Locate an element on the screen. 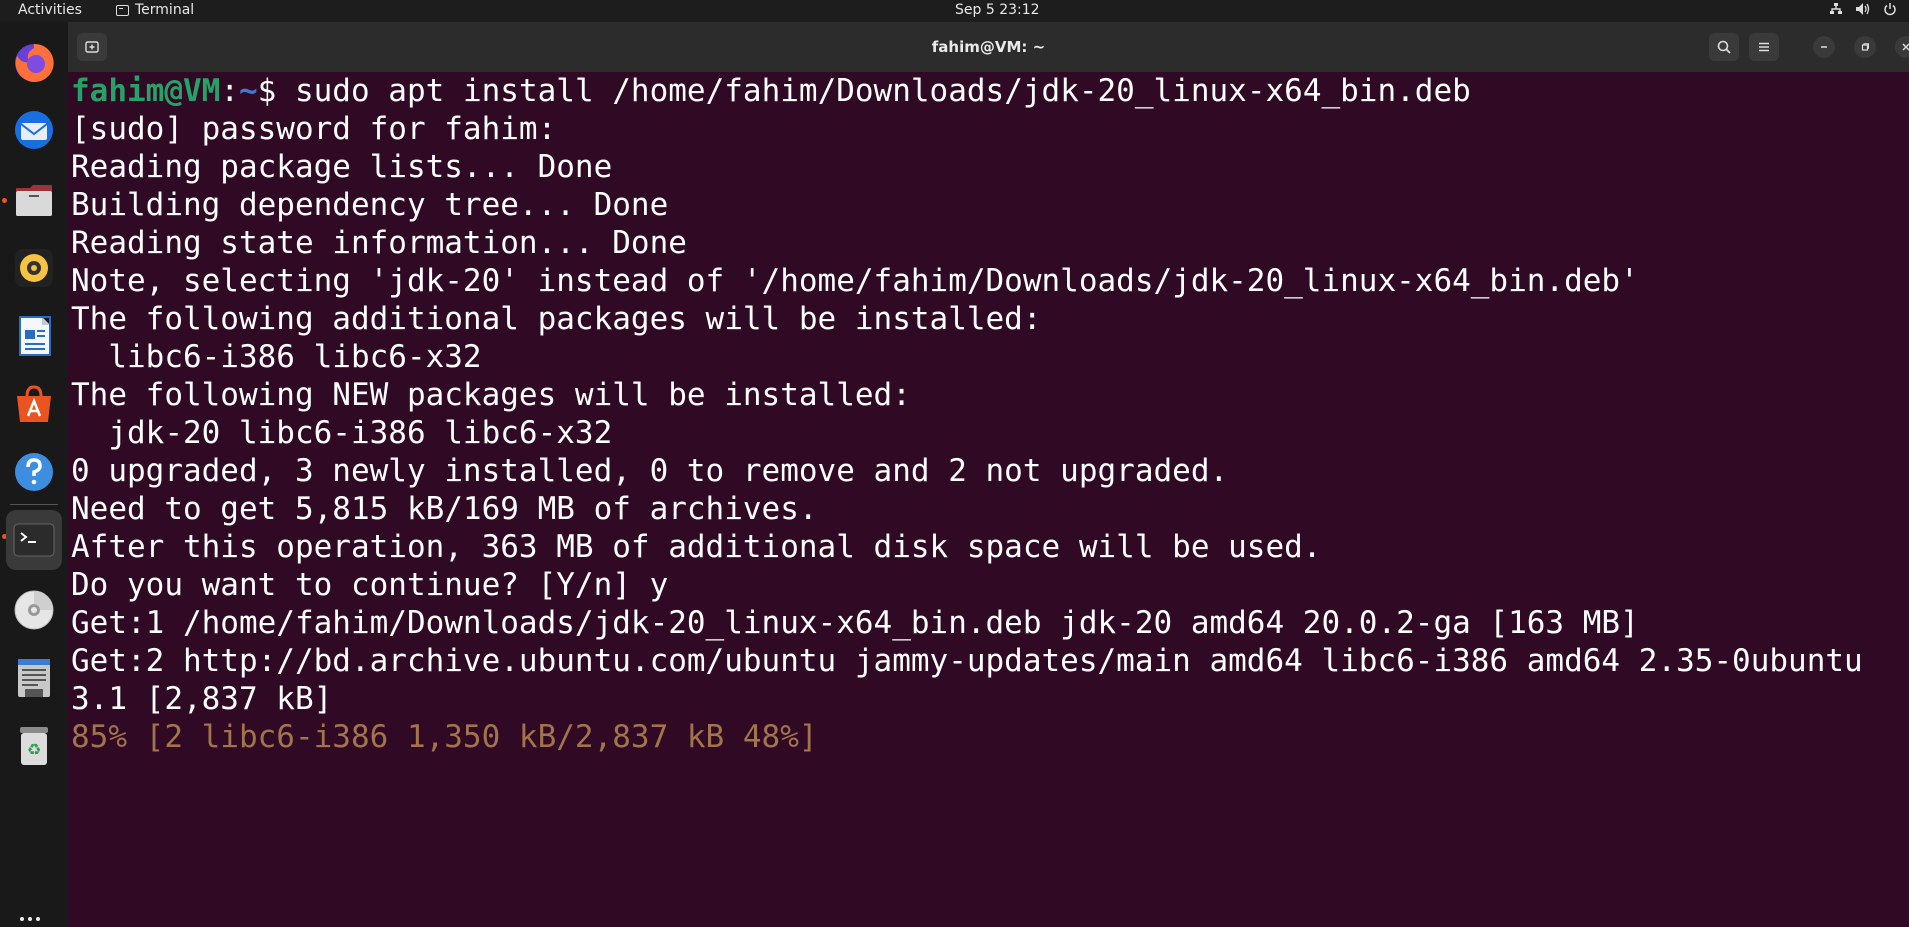 This screenshot has width=1909, height=927. network-icon is located at coordinates (1836, 9).